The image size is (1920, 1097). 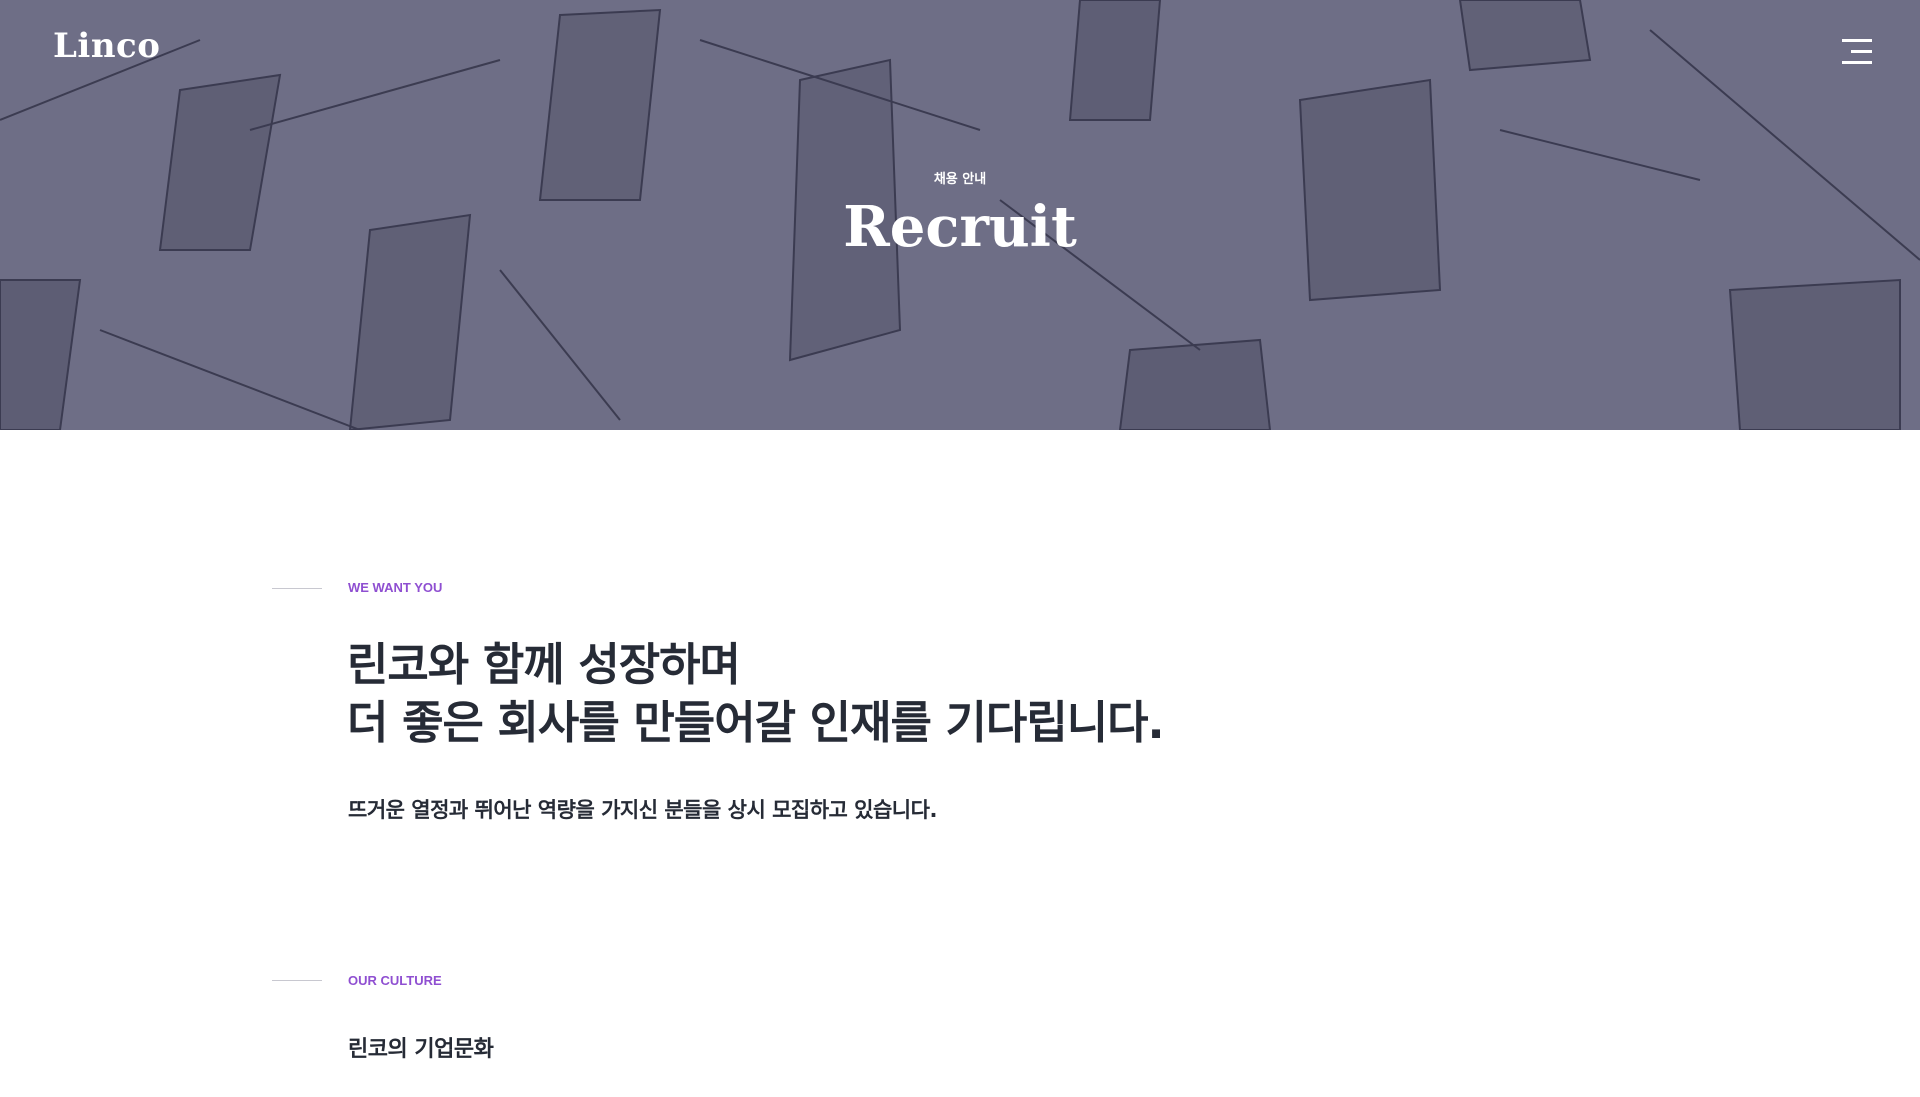 What do you see at coordinates (1857, 40) in the screenshot?
I see `hamburger-icon` at bounding box center [1857, 40].